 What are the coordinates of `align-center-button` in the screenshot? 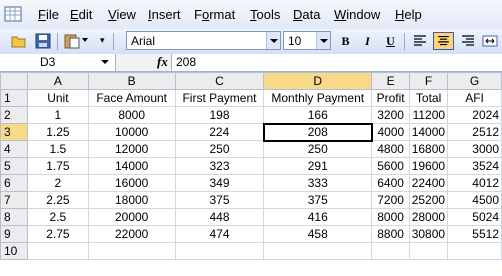 It's located at (443, 41).